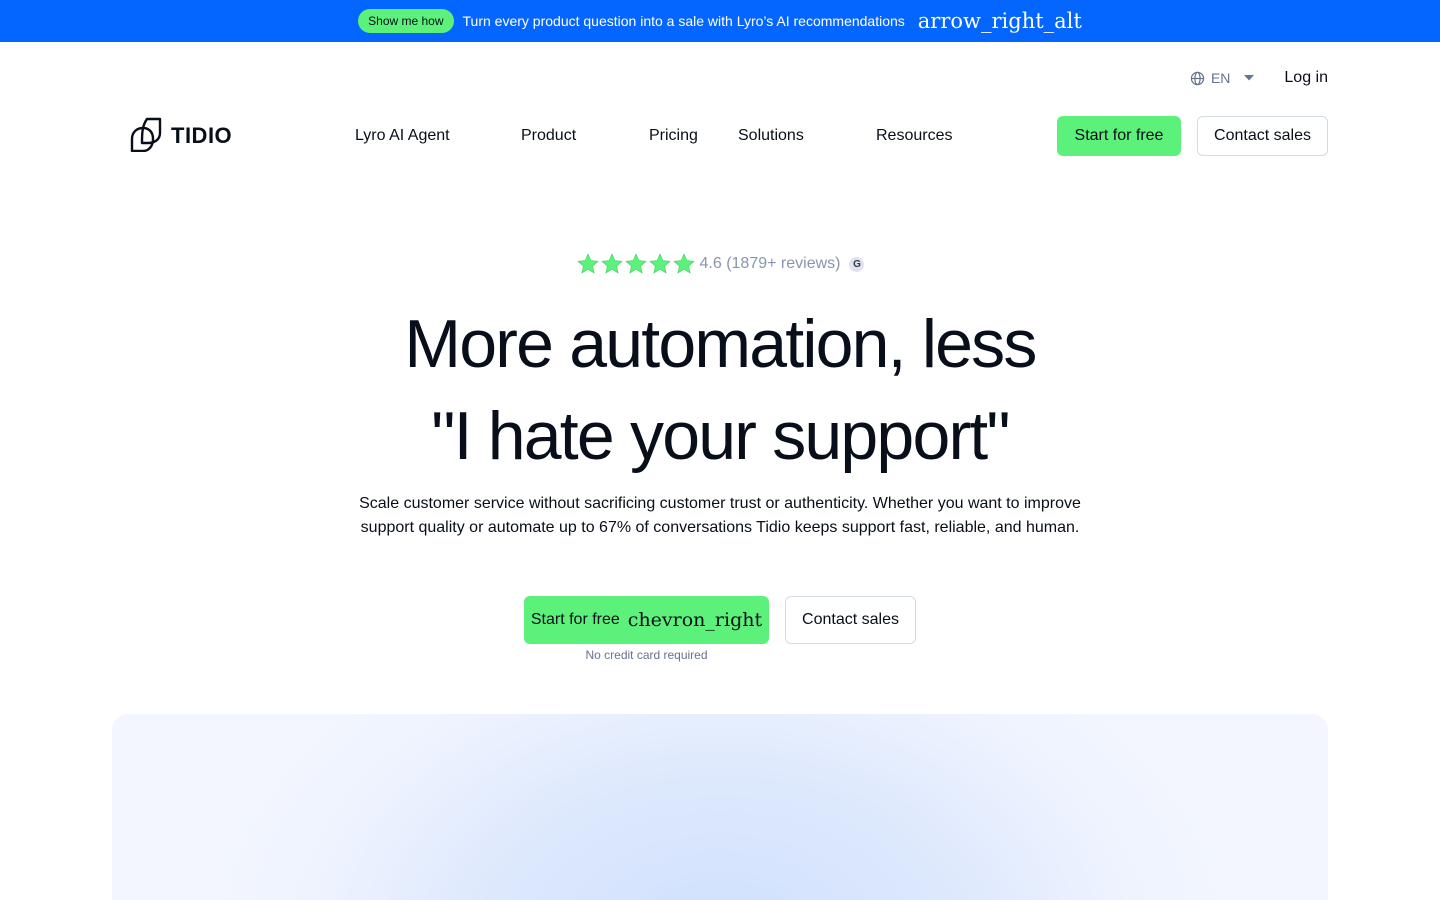 The width and height of the screenshot is (1440, 900). What do you see at coordinates (673, 136) in the screenshot?
I see `nav-item-pricing: Pricing` at bounding box center [673, 136].